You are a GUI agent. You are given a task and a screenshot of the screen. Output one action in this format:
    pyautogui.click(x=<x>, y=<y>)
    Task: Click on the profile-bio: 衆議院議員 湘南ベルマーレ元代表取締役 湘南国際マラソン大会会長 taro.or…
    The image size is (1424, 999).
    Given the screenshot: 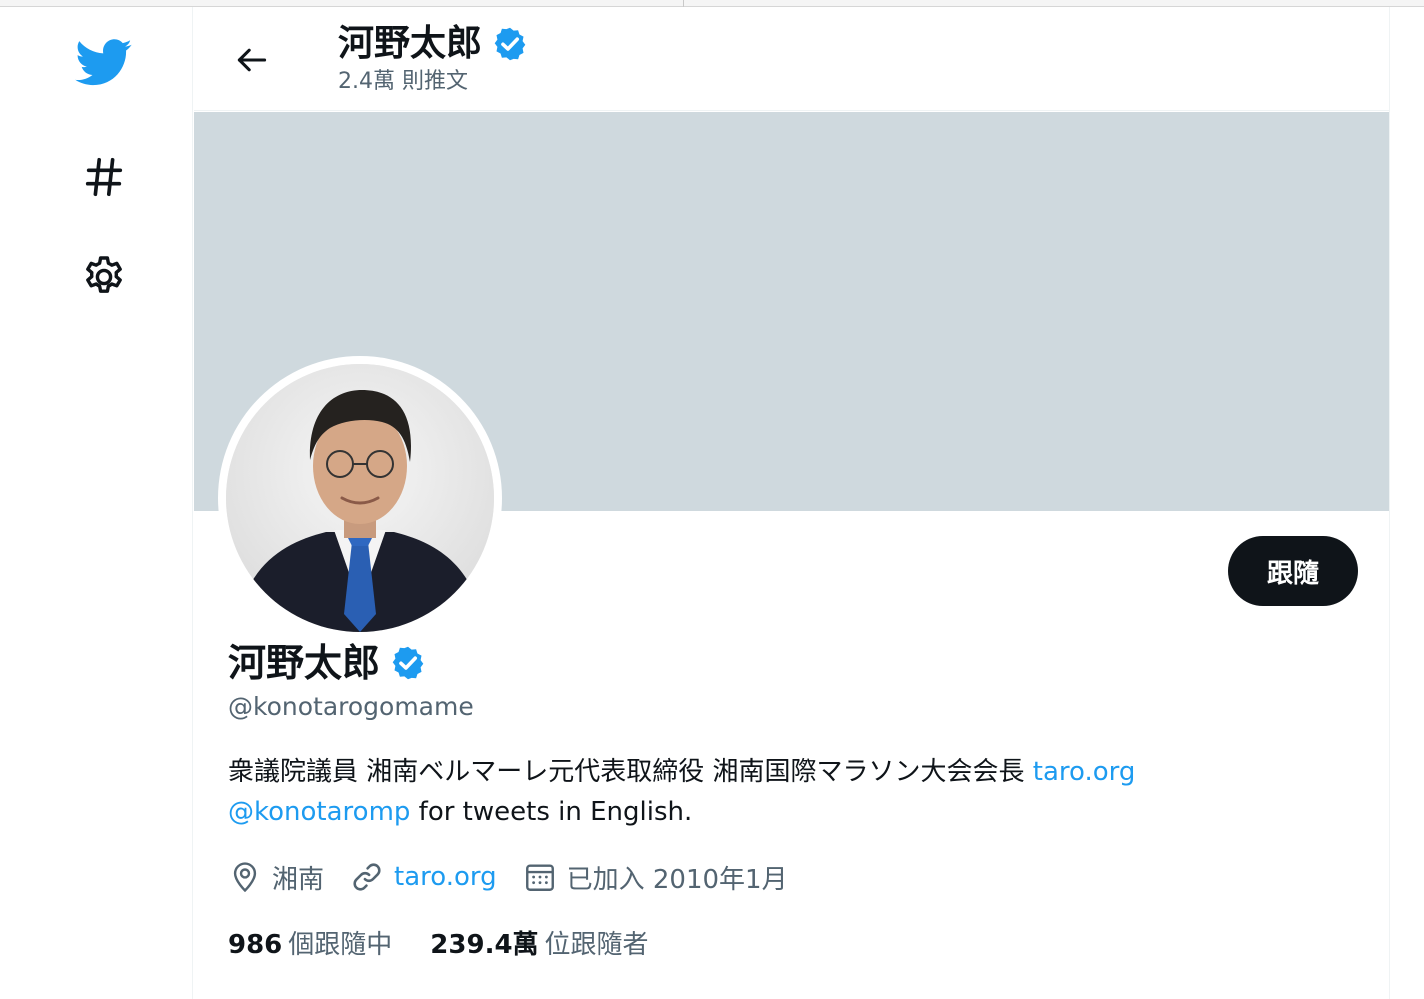 What is the action you would take?
    pyautogui.click(x=788, y=792)
    